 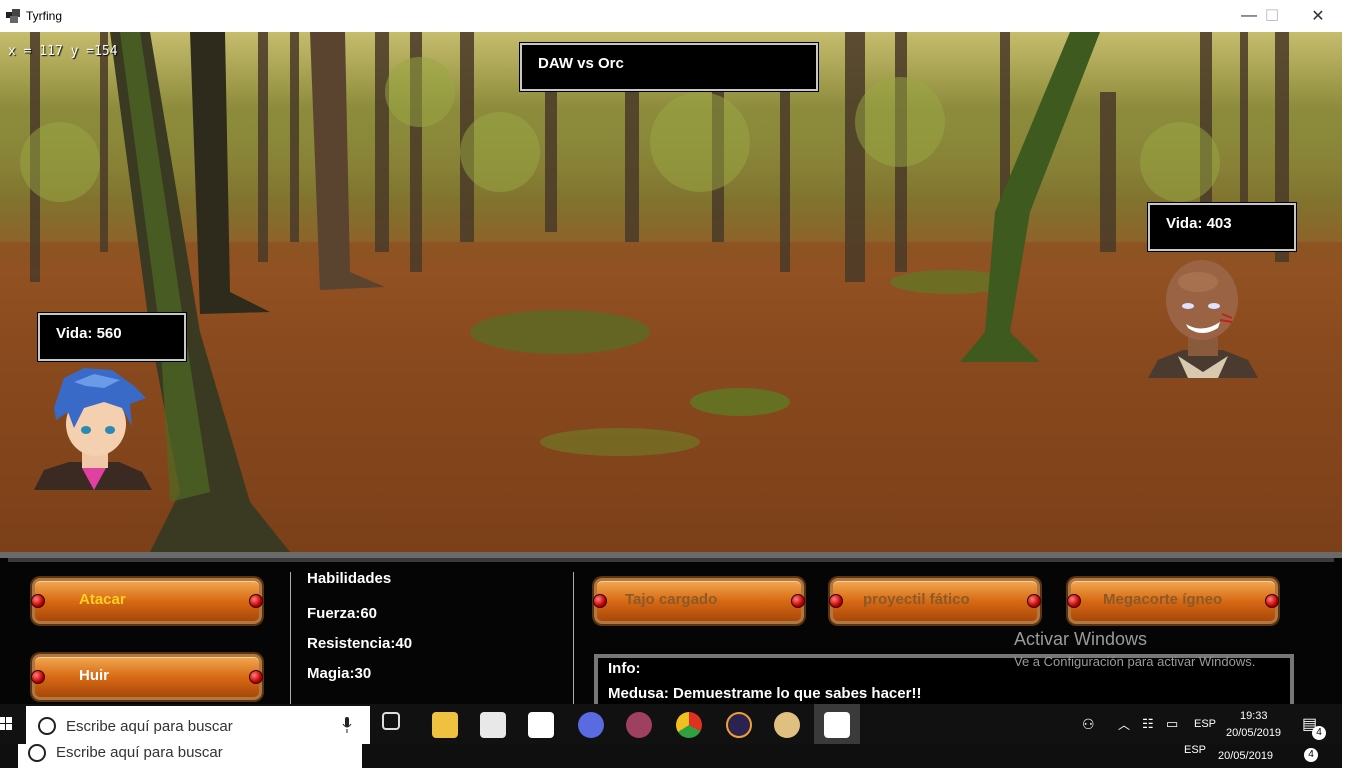 I want to click on taskbar-search-box-shadow: Escribe aquí para buscar, so click(x=190, y=756).